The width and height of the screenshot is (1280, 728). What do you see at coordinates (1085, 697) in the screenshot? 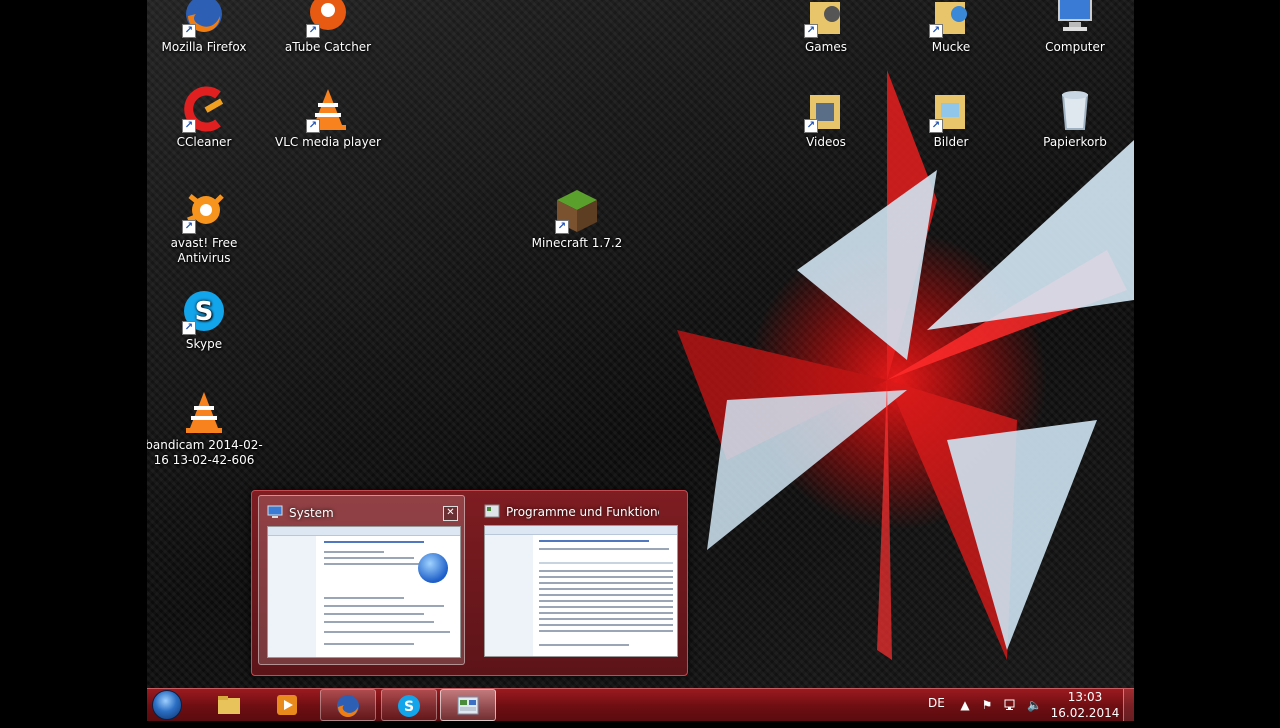
I see `clock-time: 13:03` at bounding box center [1085, 697].